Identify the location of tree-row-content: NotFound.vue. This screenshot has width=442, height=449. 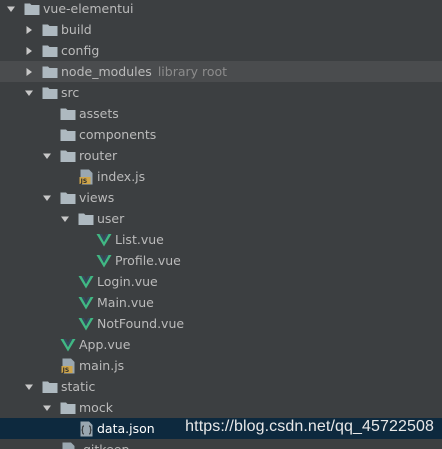
(122, 323).